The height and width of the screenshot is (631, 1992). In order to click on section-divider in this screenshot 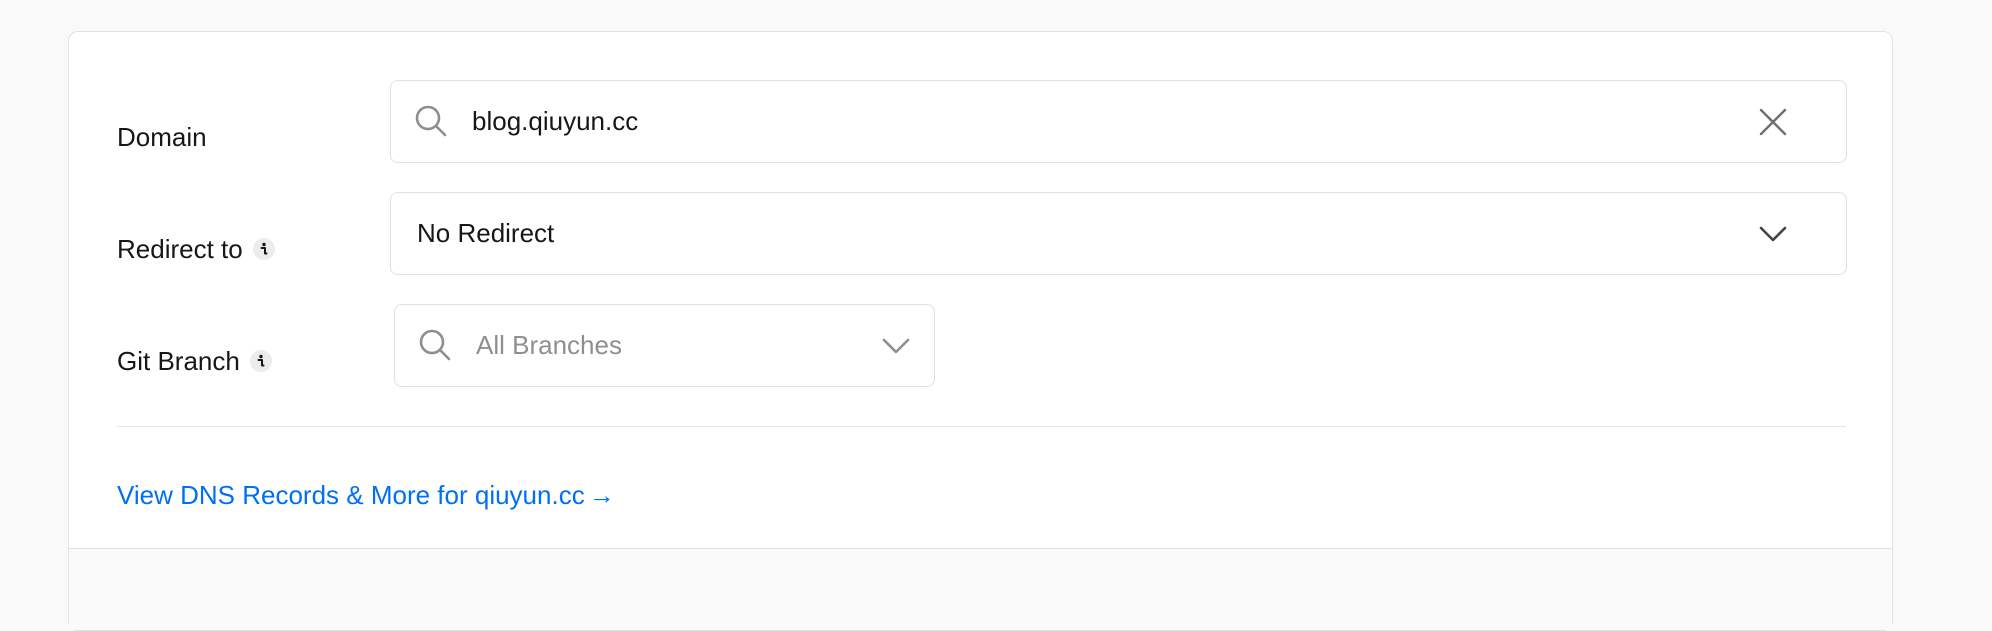, I will do `click(981, 426)`.